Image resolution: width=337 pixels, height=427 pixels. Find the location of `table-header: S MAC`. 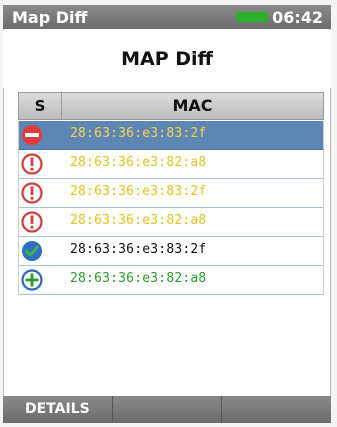

table-header: S MAC is located at coordinates (171, 106).